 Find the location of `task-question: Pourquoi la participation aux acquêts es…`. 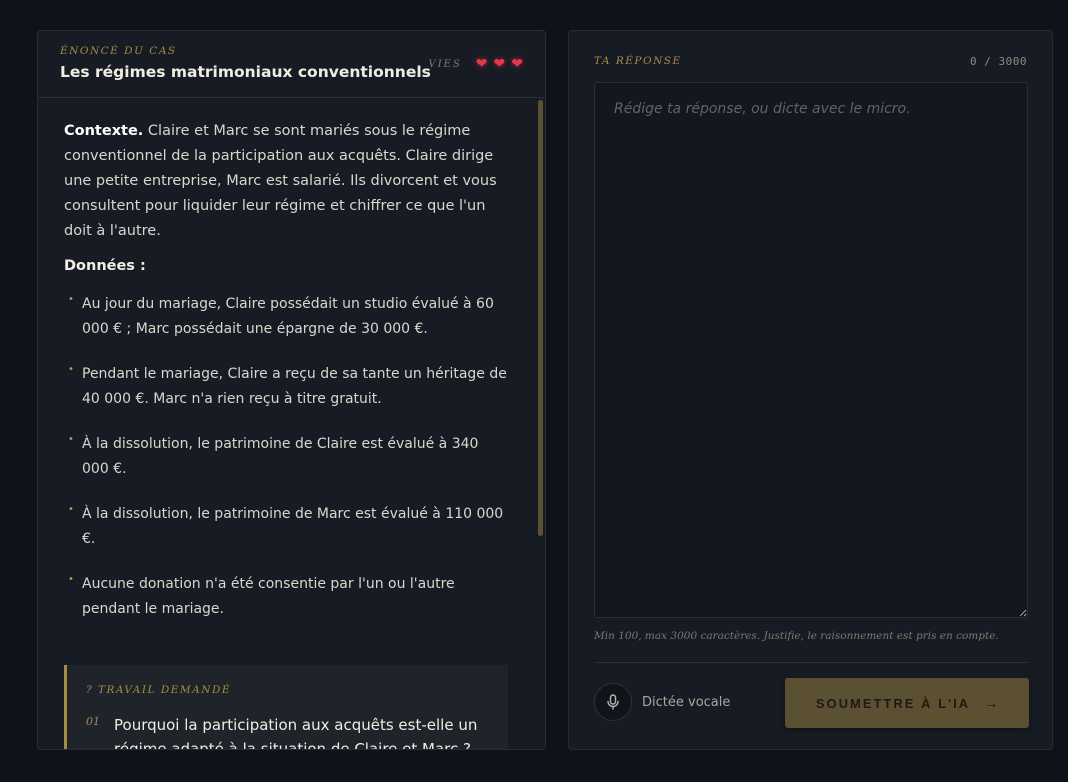

task-question: Pourquoi la participation aux acquêts es… is located at coordinates (296, 733).